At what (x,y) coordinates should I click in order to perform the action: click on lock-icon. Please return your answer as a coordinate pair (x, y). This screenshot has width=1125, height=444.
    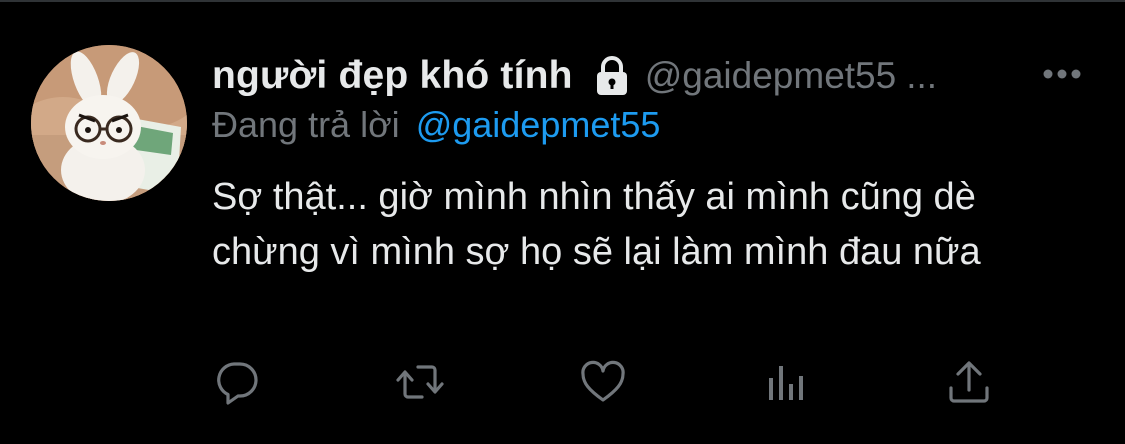
    Looking at the image, I should click on (612, 76).